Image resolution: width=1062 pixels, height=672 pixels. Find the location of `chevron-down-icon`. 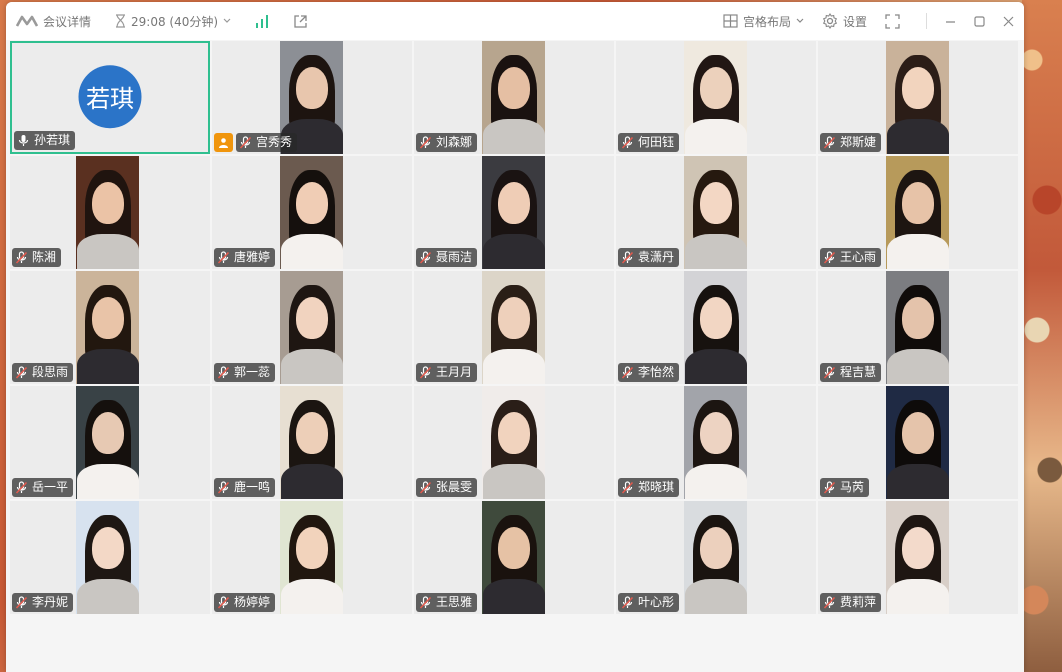

chevron-down-icon is located at coordinates (800, 21).